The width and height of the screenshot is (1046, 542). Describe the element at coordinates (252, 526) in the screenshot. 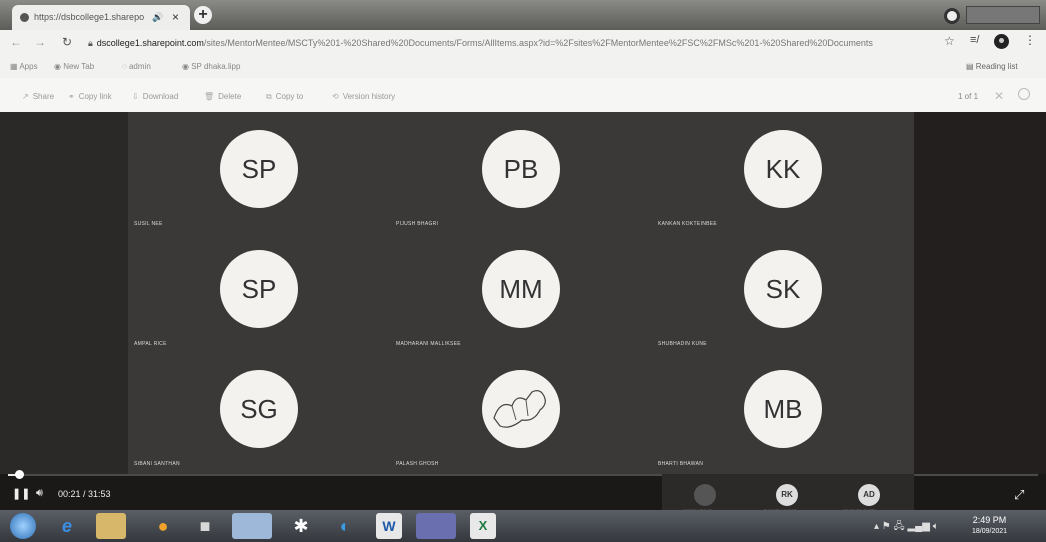

I see `photos-icon` at that location.